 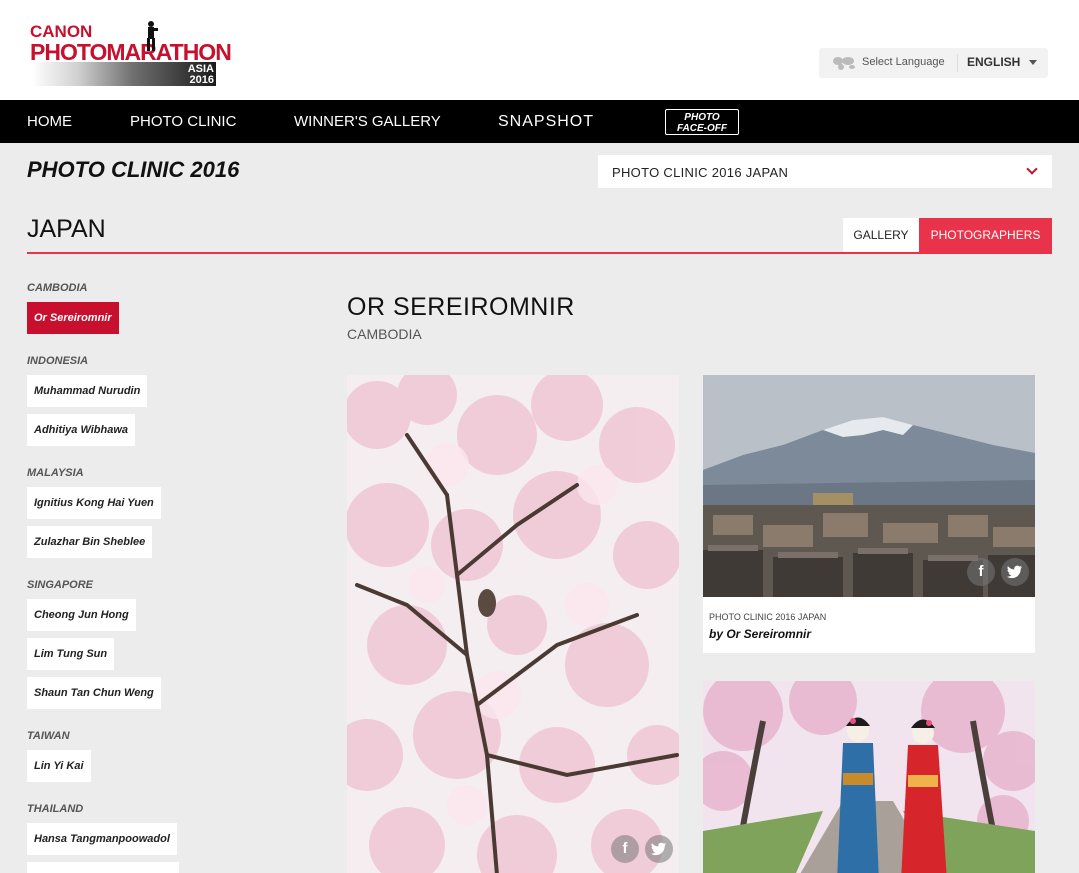 I want to click on clinic-dropdown: PHOTO CLINIC 2016 JAPAN, so click(x=825, y=171).